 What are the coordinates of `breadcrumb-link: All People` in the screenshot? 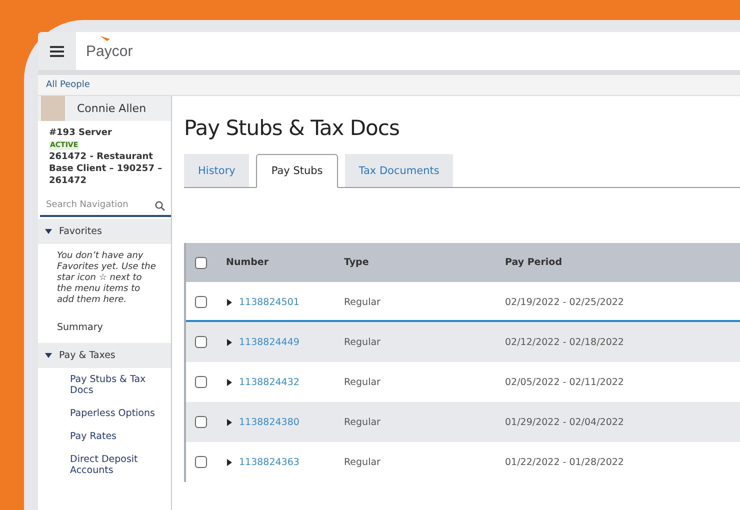 It's located at (68, 85).